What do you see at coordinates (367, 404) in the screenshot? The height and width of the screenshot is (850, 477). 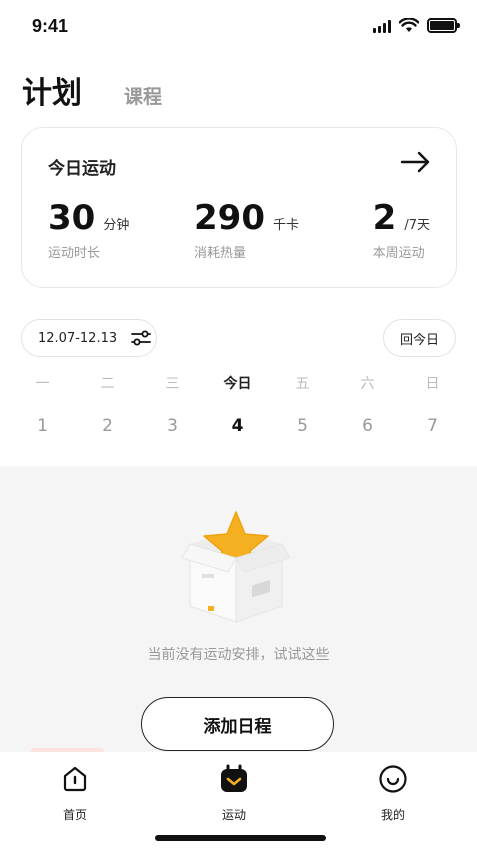 I see `day-item: 六 6` at bounding box center [367, 404].